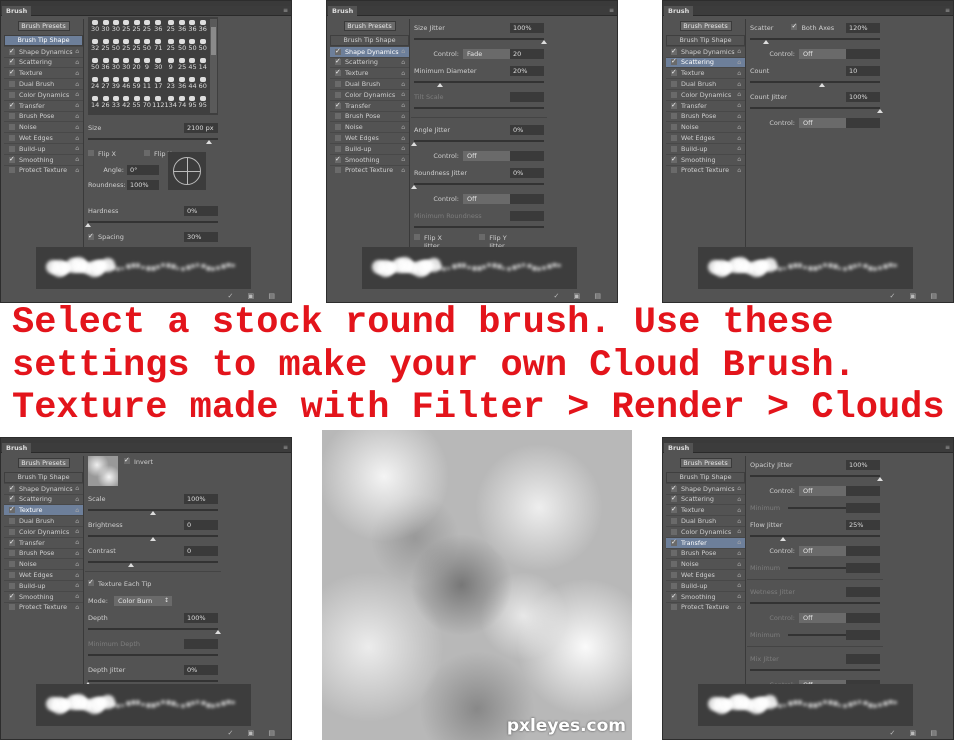 This screenshot has width=954, height=740. Describe the element at coordinates (580, 296) in the screenshot. I see `footer-icons: ✓ ▣ ▤` at that location.